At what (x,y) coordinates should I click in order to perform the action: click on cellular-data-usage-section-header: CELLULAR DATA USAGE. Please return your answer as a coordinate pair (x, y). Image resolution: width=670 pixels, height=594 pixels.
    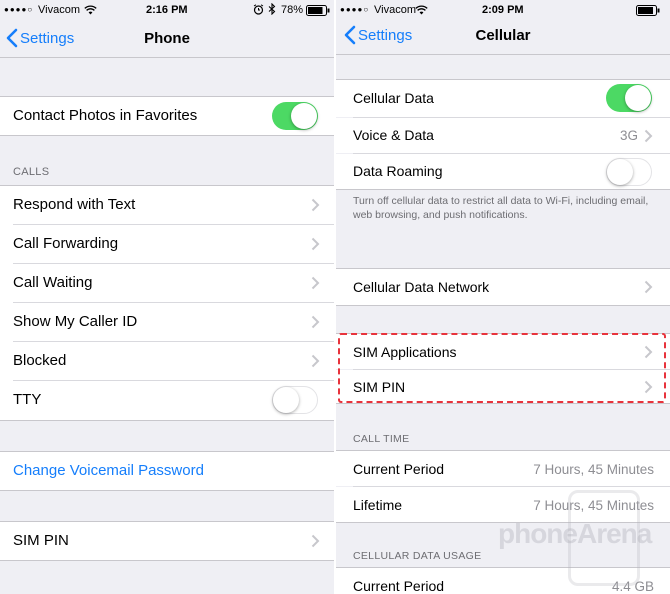
    Looking at the image, I should click on (417, 556).